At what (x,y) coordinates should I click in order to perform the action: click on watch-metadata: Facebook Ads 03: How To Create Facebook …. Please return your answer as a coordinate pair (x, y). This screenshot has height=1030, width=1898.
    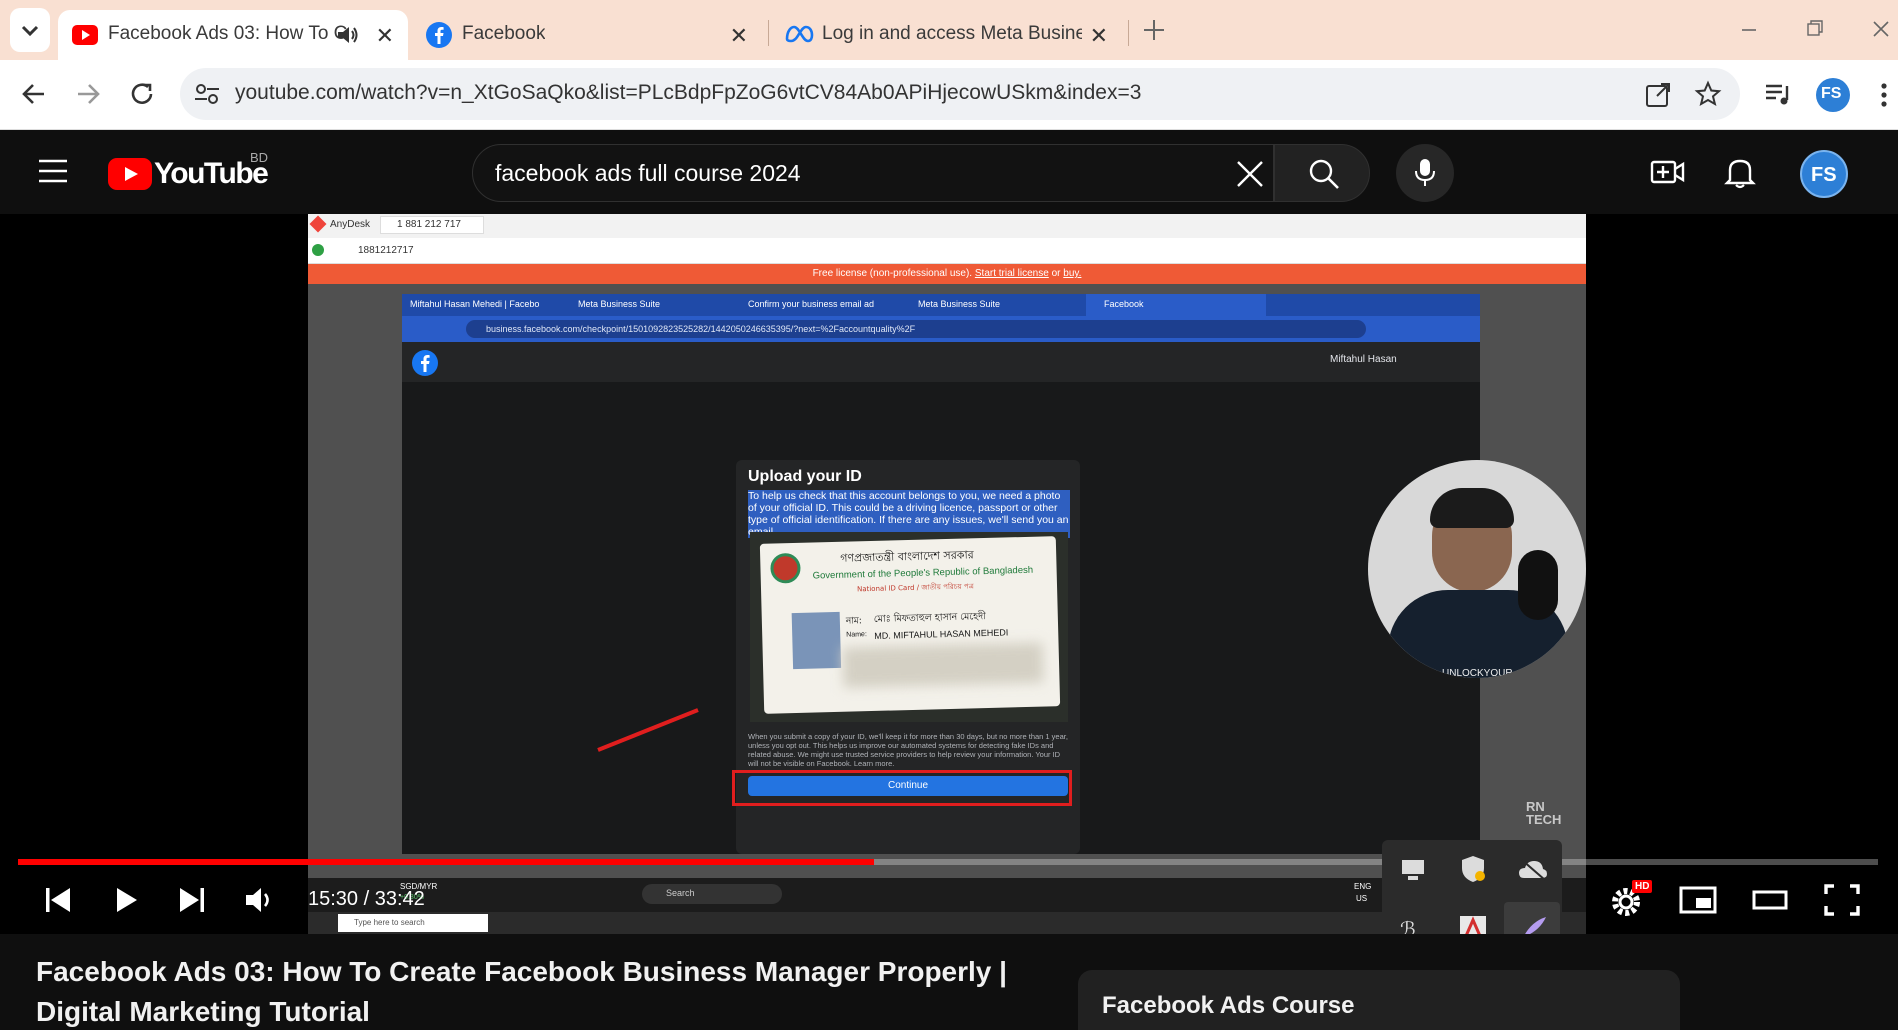
    Looking at the image, I should click on (949, 982).